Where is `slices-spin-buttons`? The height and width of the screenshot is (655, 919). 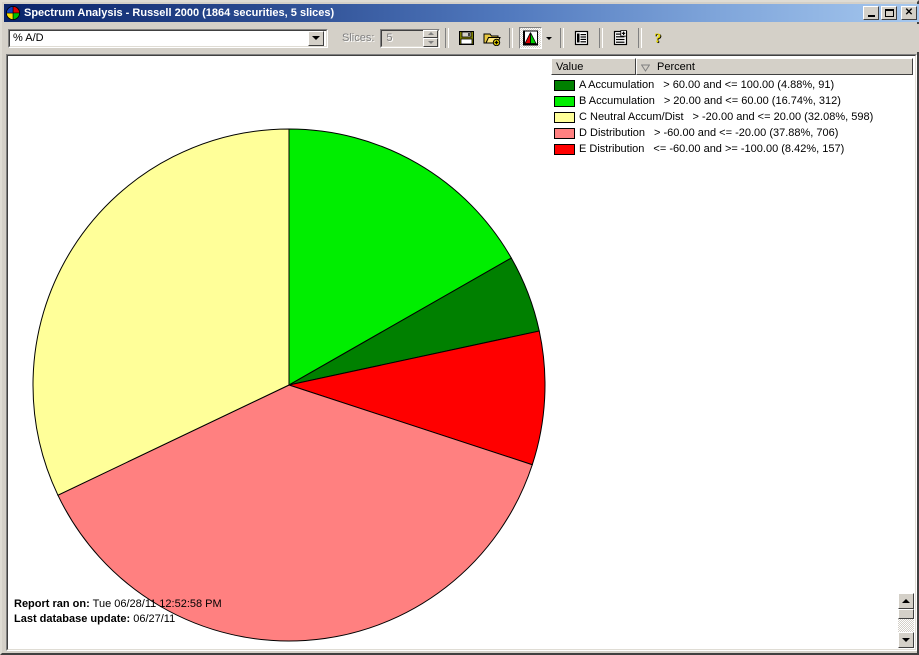 slices-spin-buttons is located at coordinates (431, 38).